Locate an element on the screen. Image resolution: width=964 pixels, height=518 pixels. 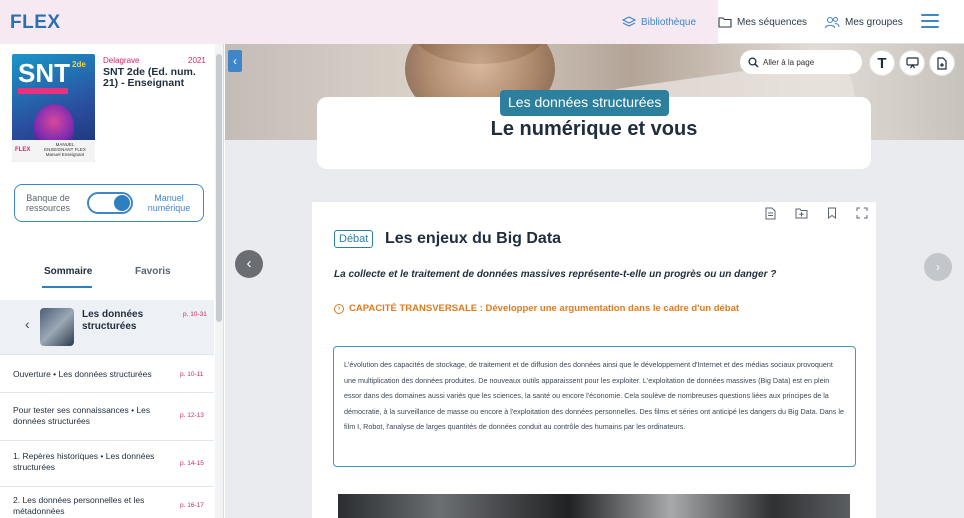
sidebar-tabs: Sommaire Favoris is located at coordinates (107, 277).